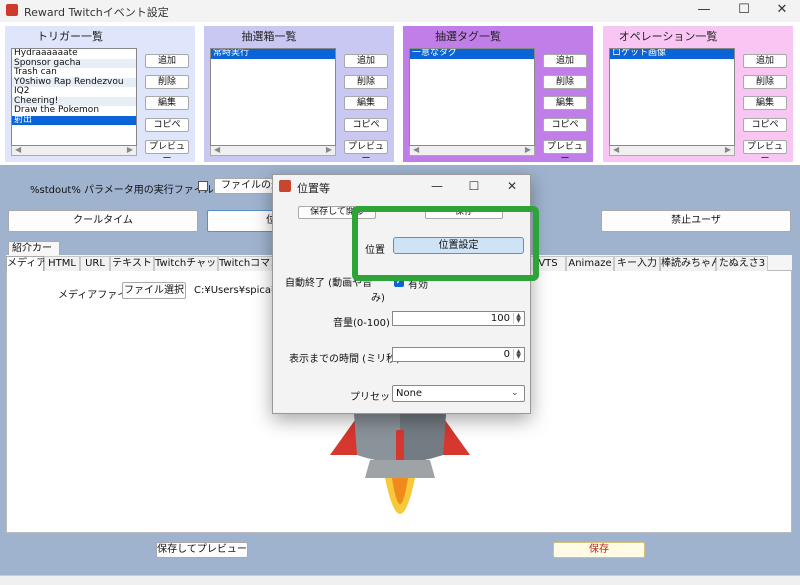  What do you see at coordinates (506, 354) in the screenshot?
I see `delay-value: 0` at bounding box center [506, 354].